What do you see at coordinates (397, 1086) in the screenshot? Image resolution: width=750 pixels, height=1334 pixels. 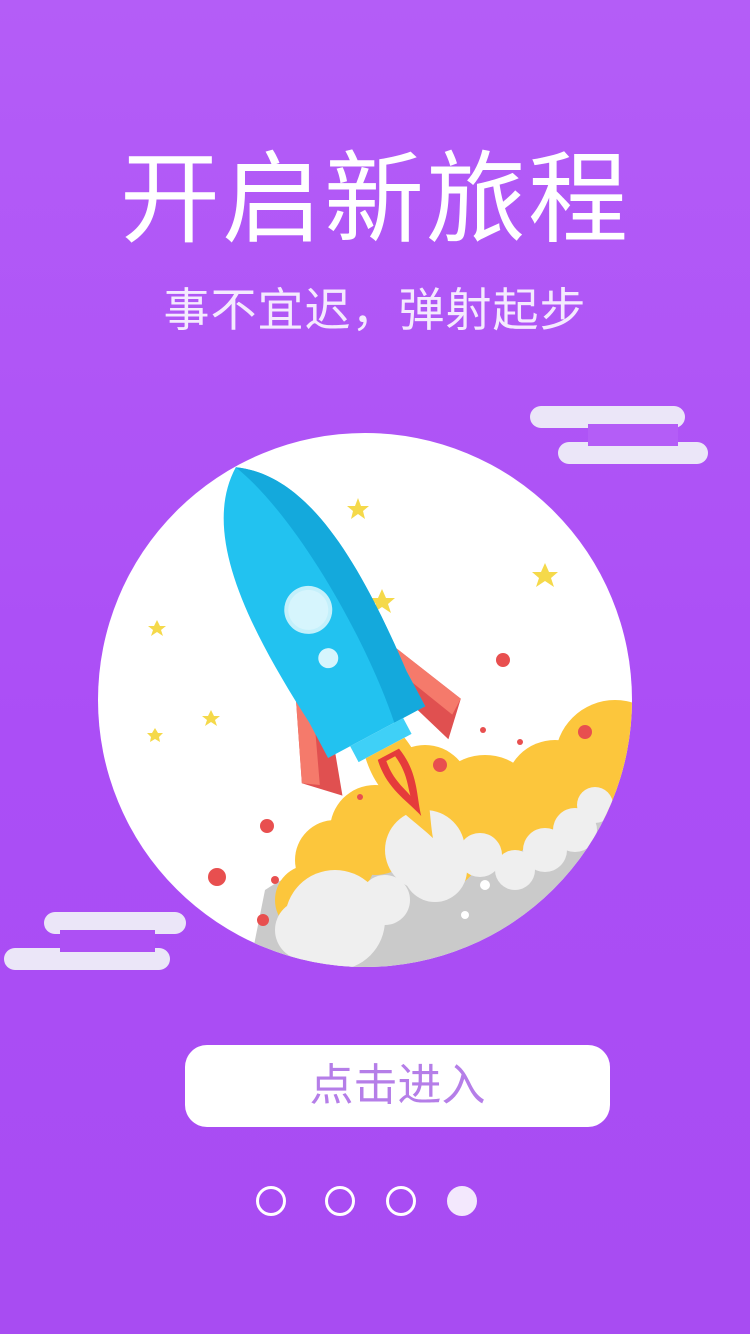 I see `enter-button: 点击进入` at bounding box center [397, 1086].